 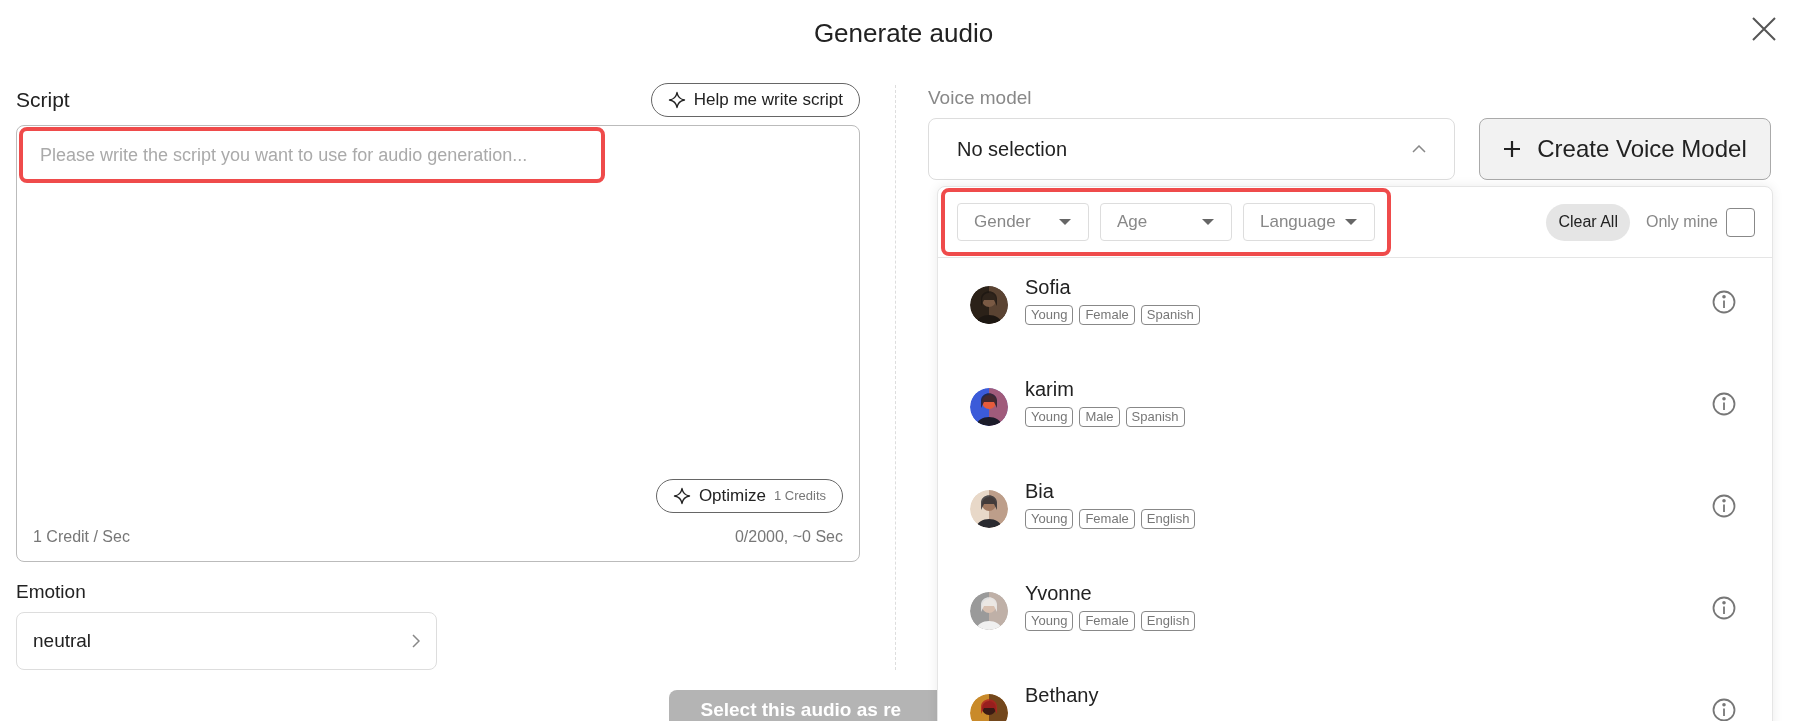 What do you see at coordinates (1512, 148) in the screenshot?
I see `plus-icon` at bounding box center [1512, 148].